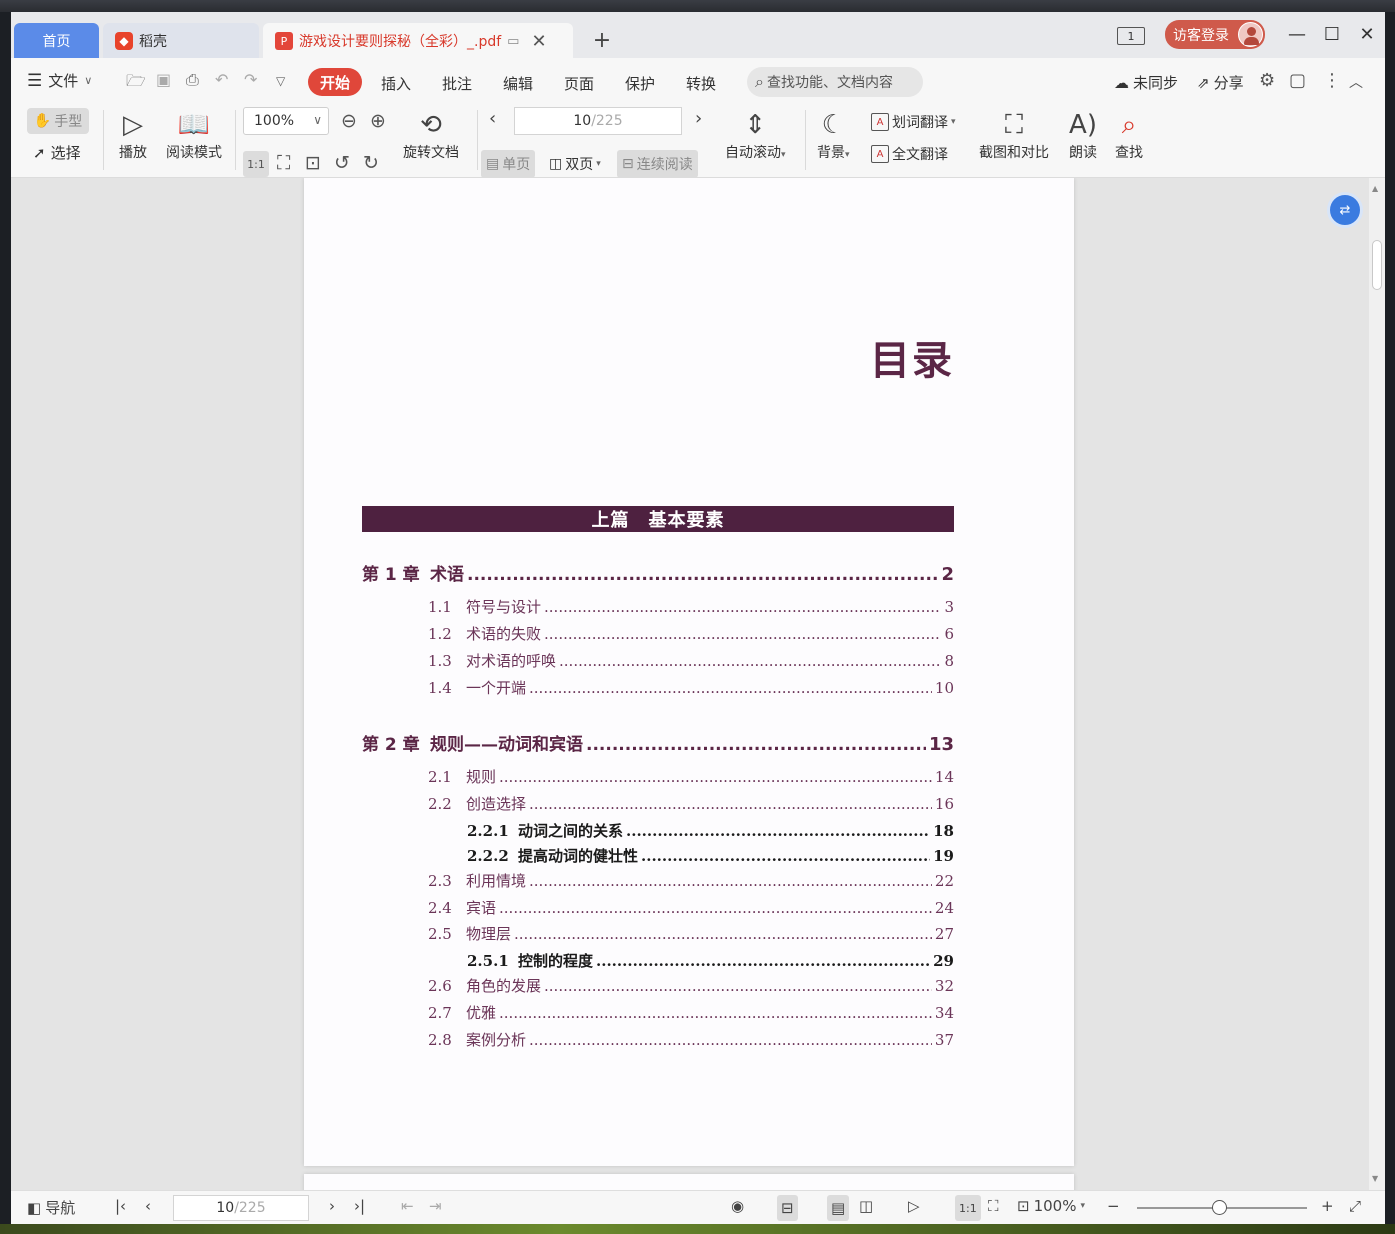  Describe the element at coordinates (691, 1012) in the screenshot. I see `toc-section: 2.7 优雅 34` at that location.